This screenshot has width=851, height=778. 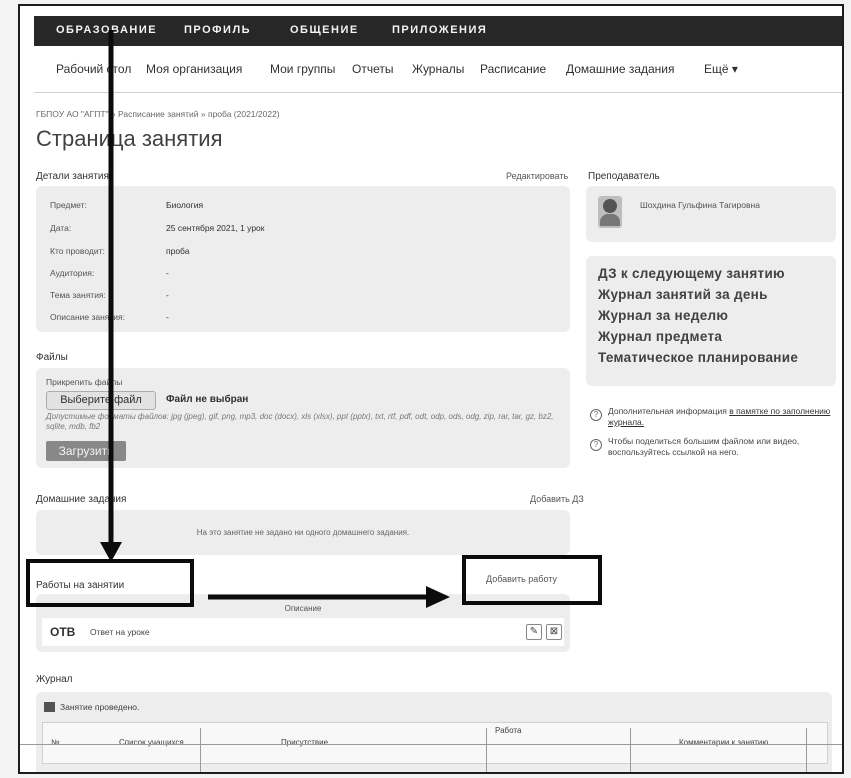 I want to click on vertical-arrow-head, so click(x=111, y=552).